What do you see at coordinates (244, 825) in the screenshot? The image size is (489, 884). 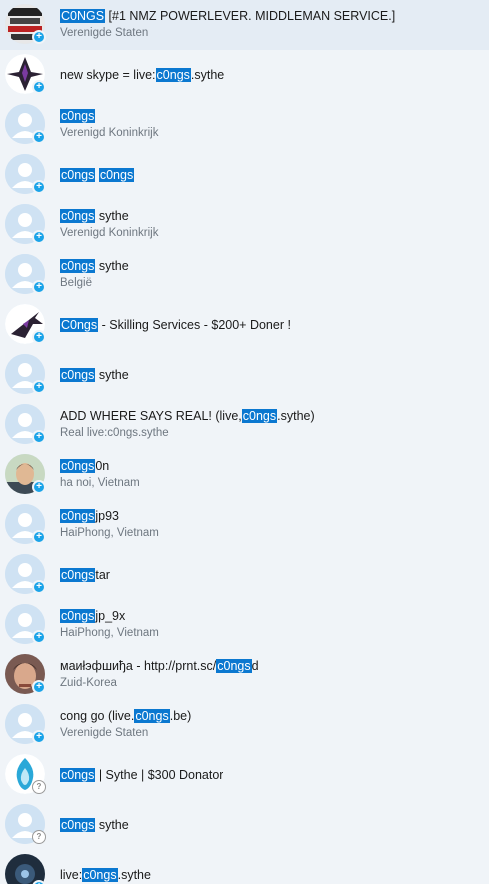 I see `contact-result-row-17: ? c0ngs sythe` at bounding box center [244, 825].